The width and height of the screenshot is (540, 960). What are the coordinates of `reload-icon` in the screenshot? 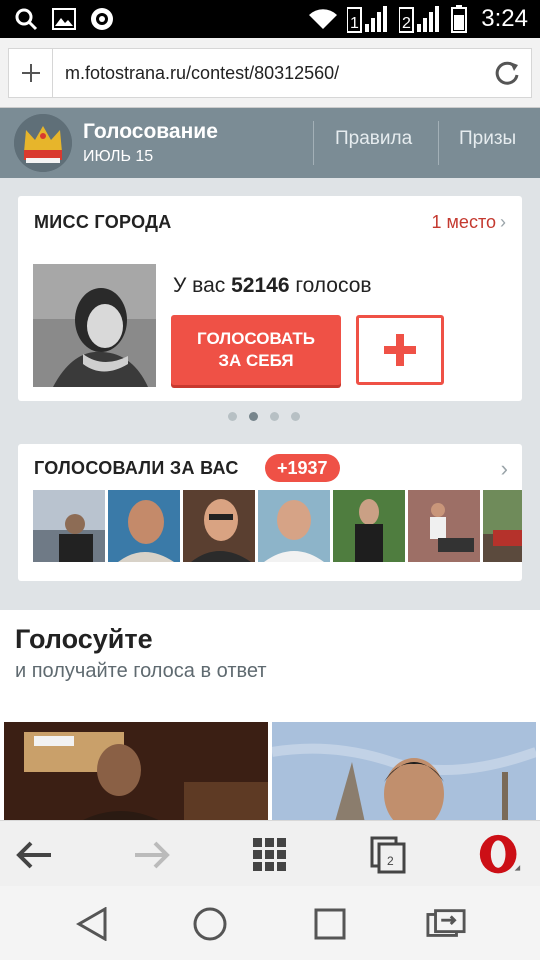 It's located at (507, 73).